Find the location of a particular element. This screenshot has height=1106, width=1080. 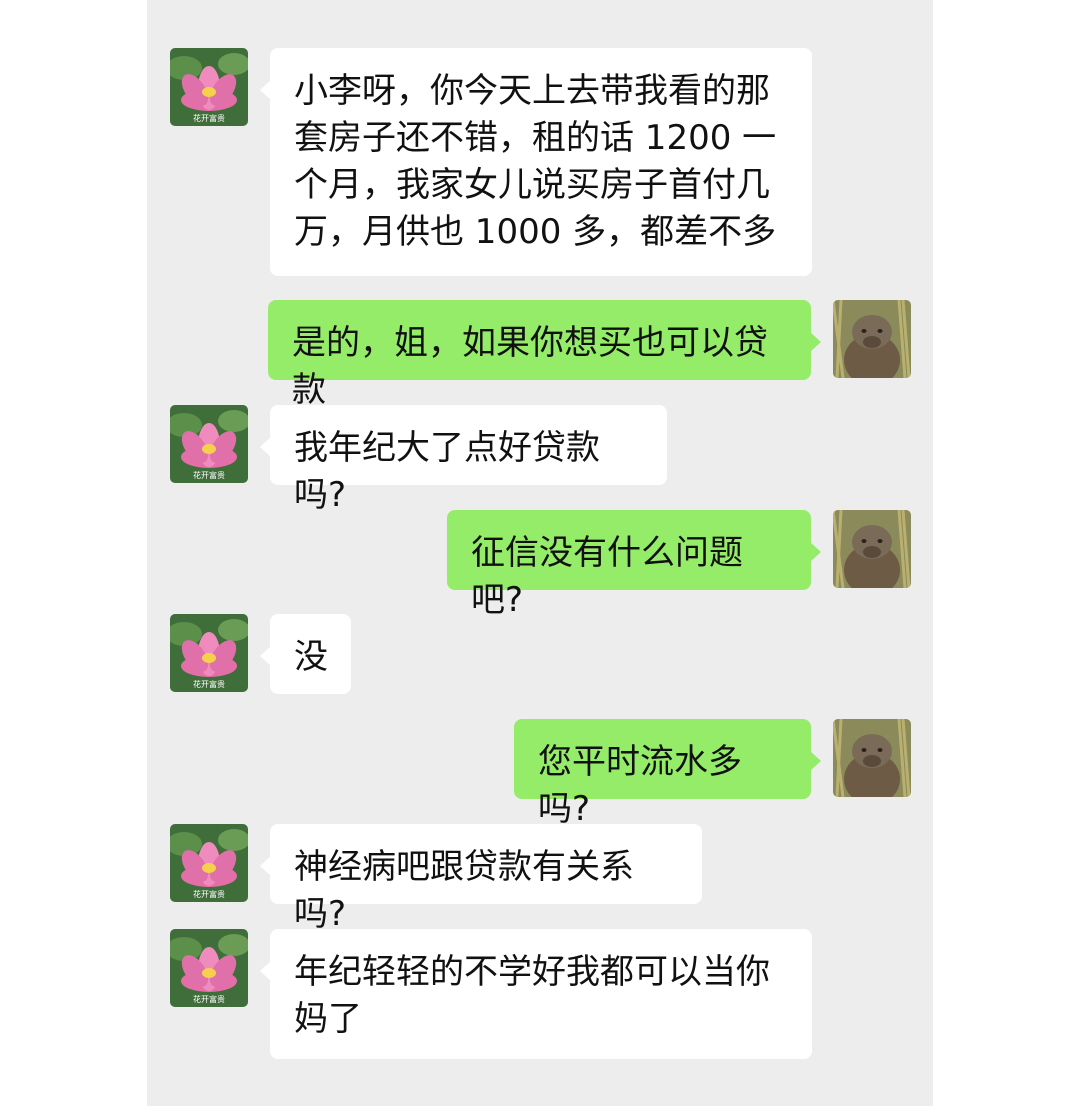

message-text: 我年纪大了点好贷款吗? is located at coordinates (447, 471).